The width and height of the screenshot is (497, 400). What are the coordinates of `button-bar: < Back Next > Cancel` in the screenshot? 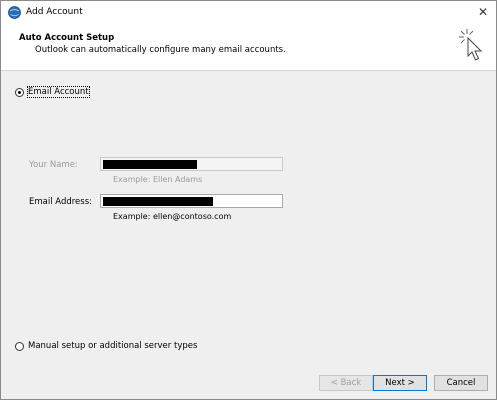 It's located at (248, 383).